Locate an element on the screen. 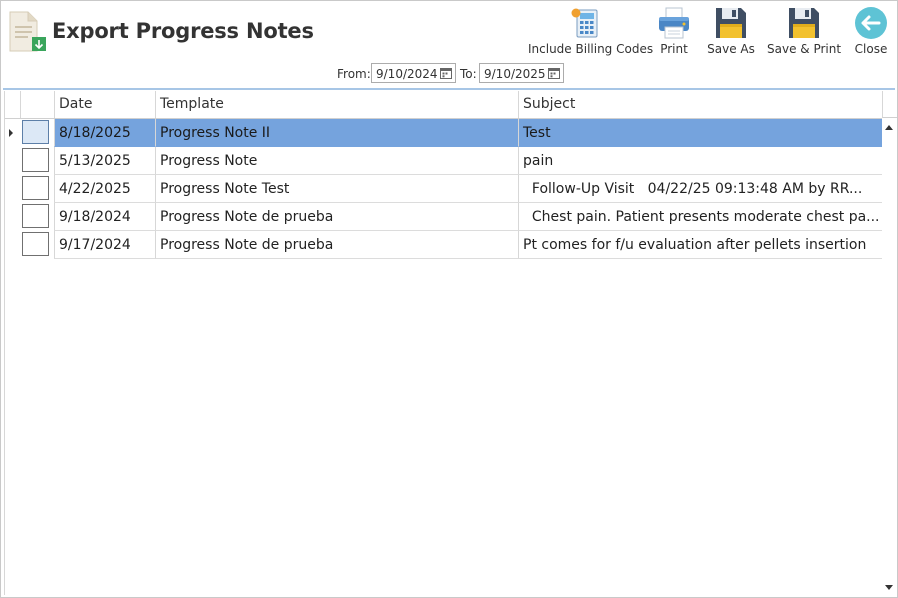  from-label: From: is located at coordinates (354, 74).